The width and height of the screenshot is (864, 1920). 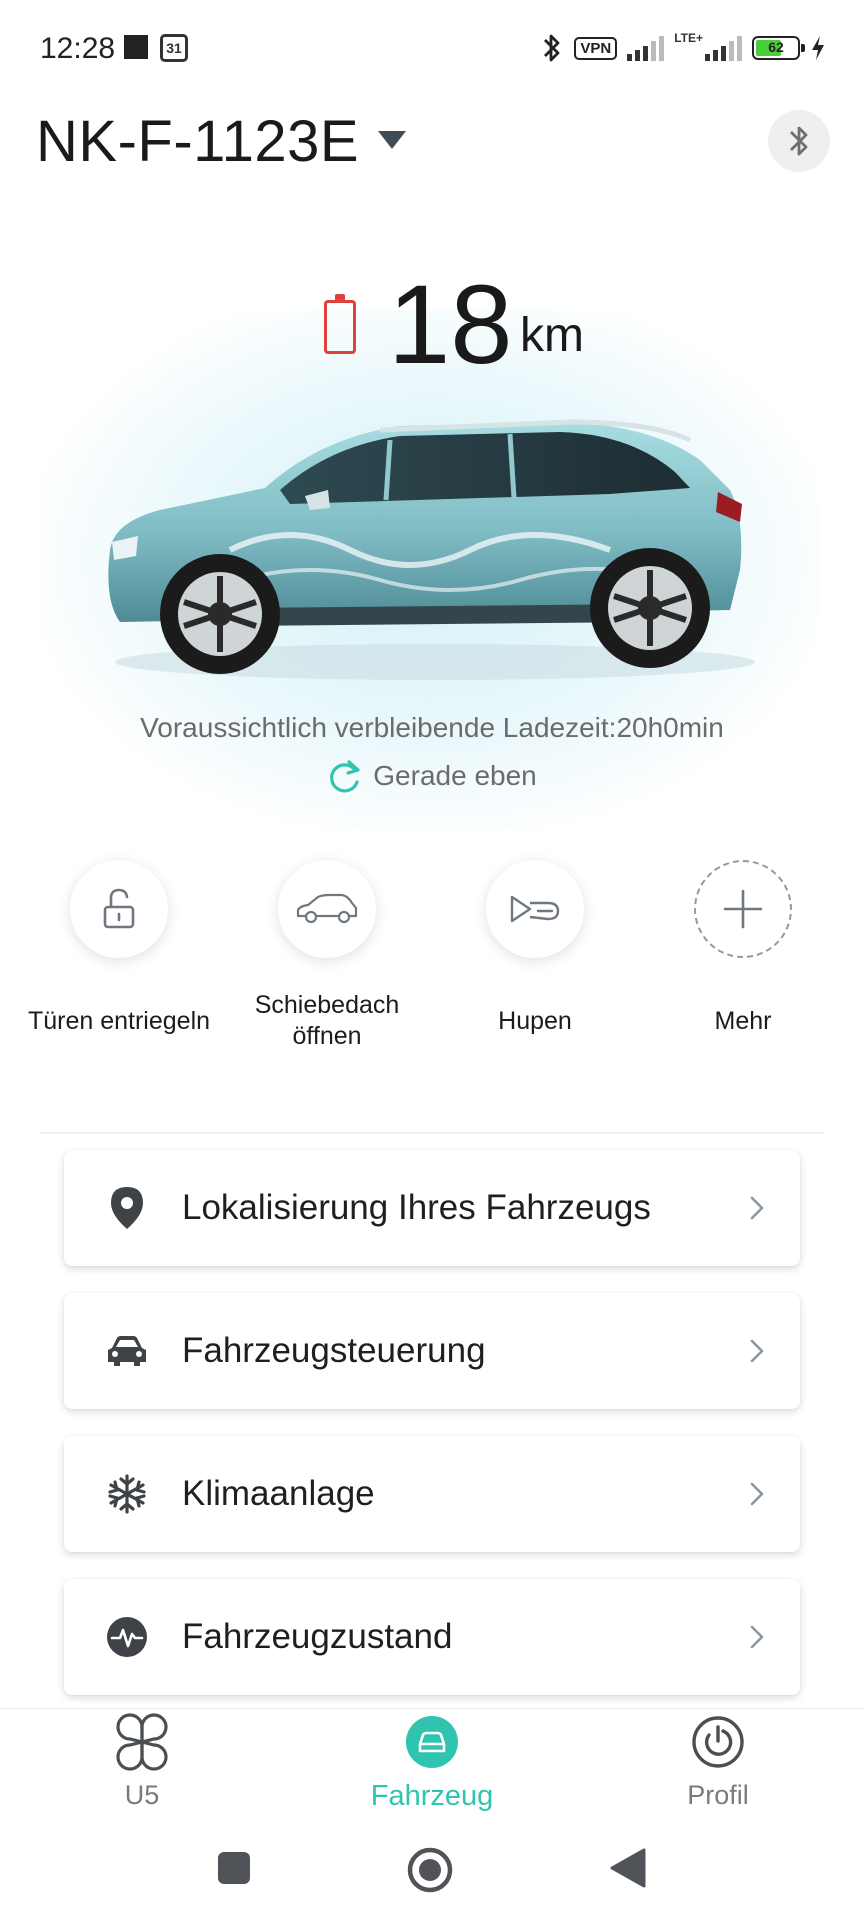 I want to click on notification-square-icon, so click(x=136, y=47).